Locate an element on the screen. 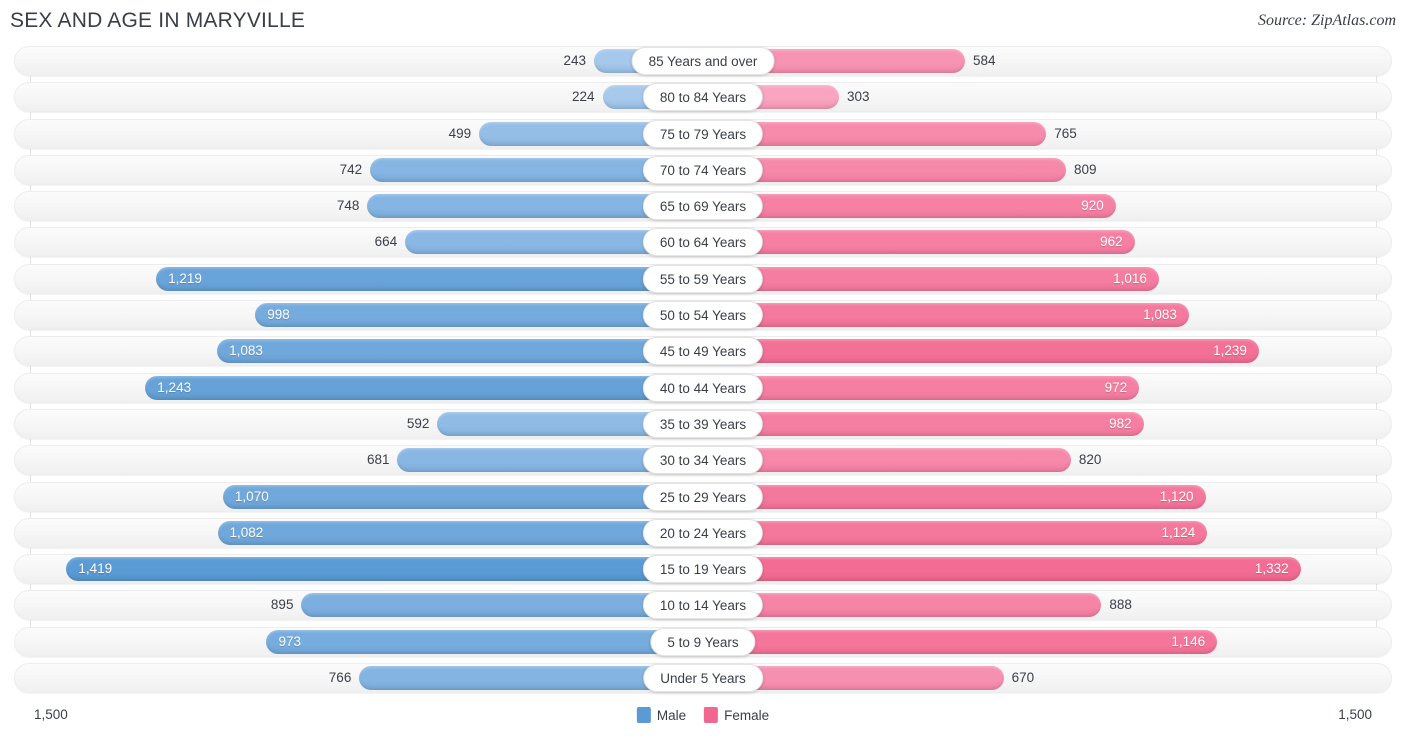 This screenshot has height=740, width=1406. pyramid-row: 499 765 75 to 79 Years is located at coordinates (703, 133).